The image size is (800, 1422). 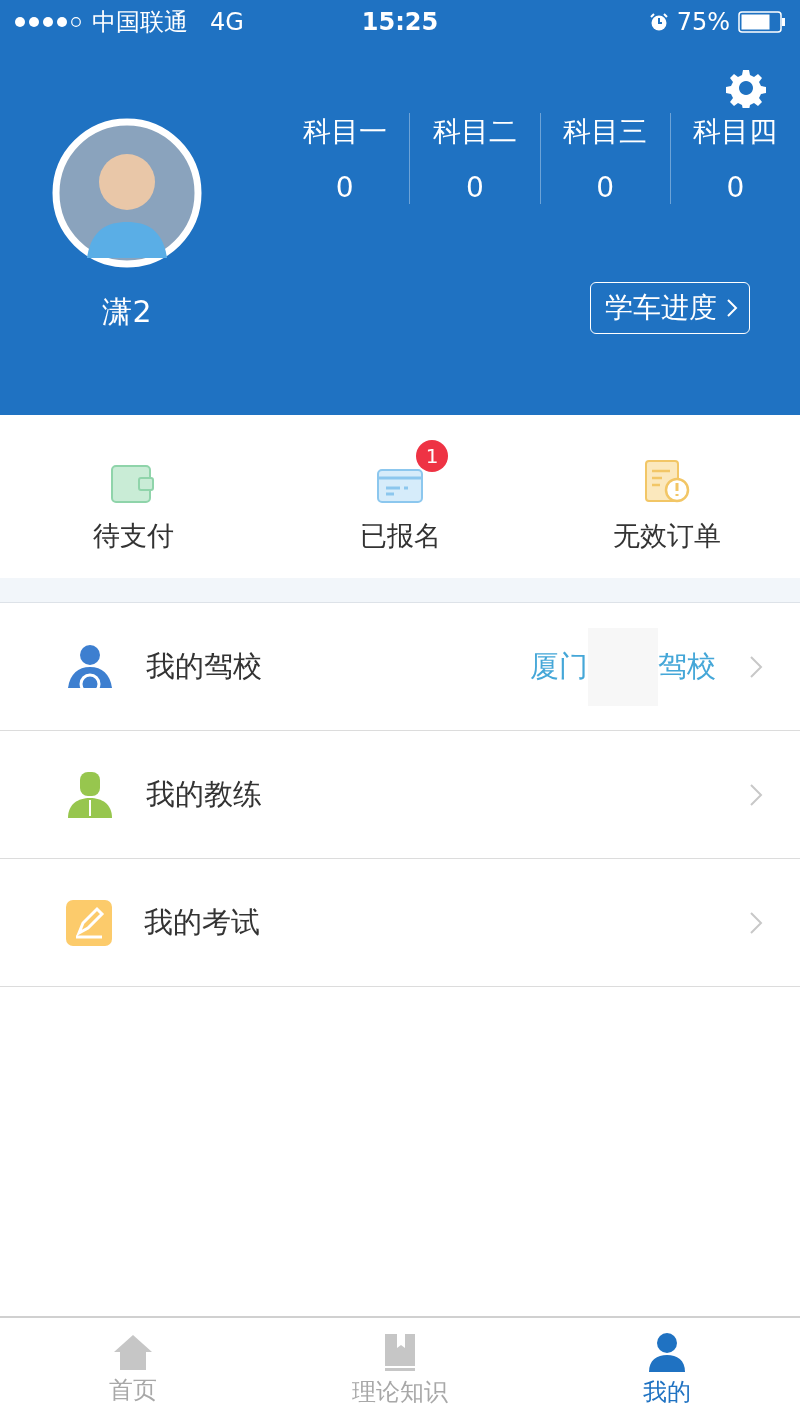 I want to click on network-type: 4G, so click(x=227, y=22).